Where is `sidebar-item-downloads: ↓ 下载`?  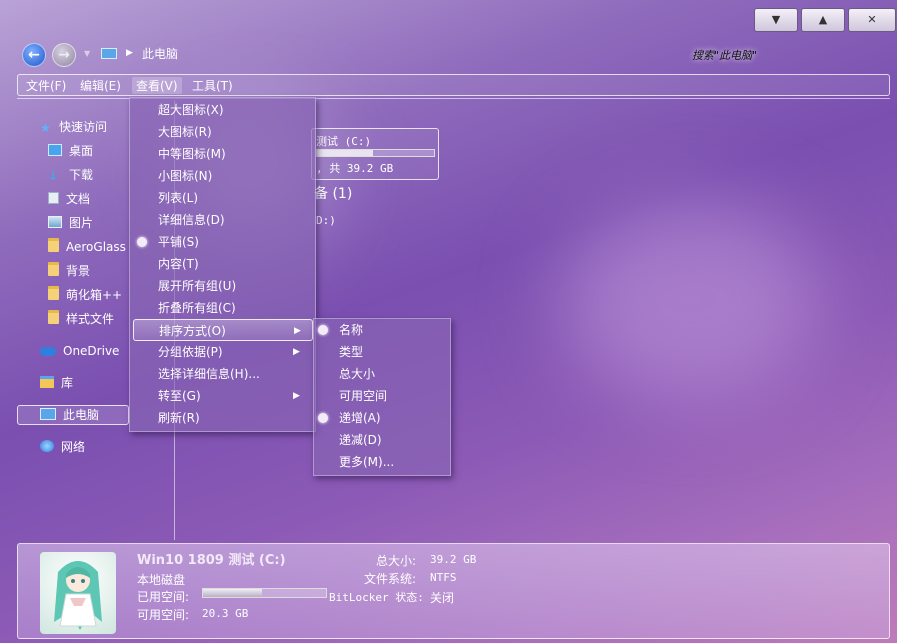
sidebar-item-downloads: ↓ 下载 is located at coordinates (70, 175).